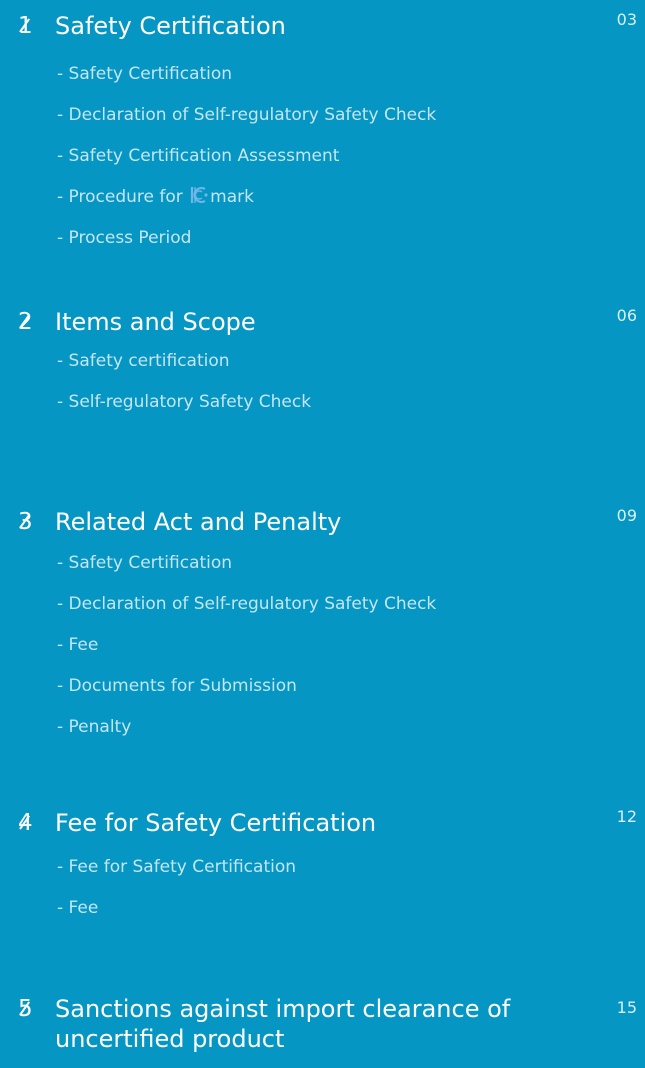 Image resolution: width=645 pixels, height=1068 pixels. I want to click on list-item: - Process Period, so click(351, 238).